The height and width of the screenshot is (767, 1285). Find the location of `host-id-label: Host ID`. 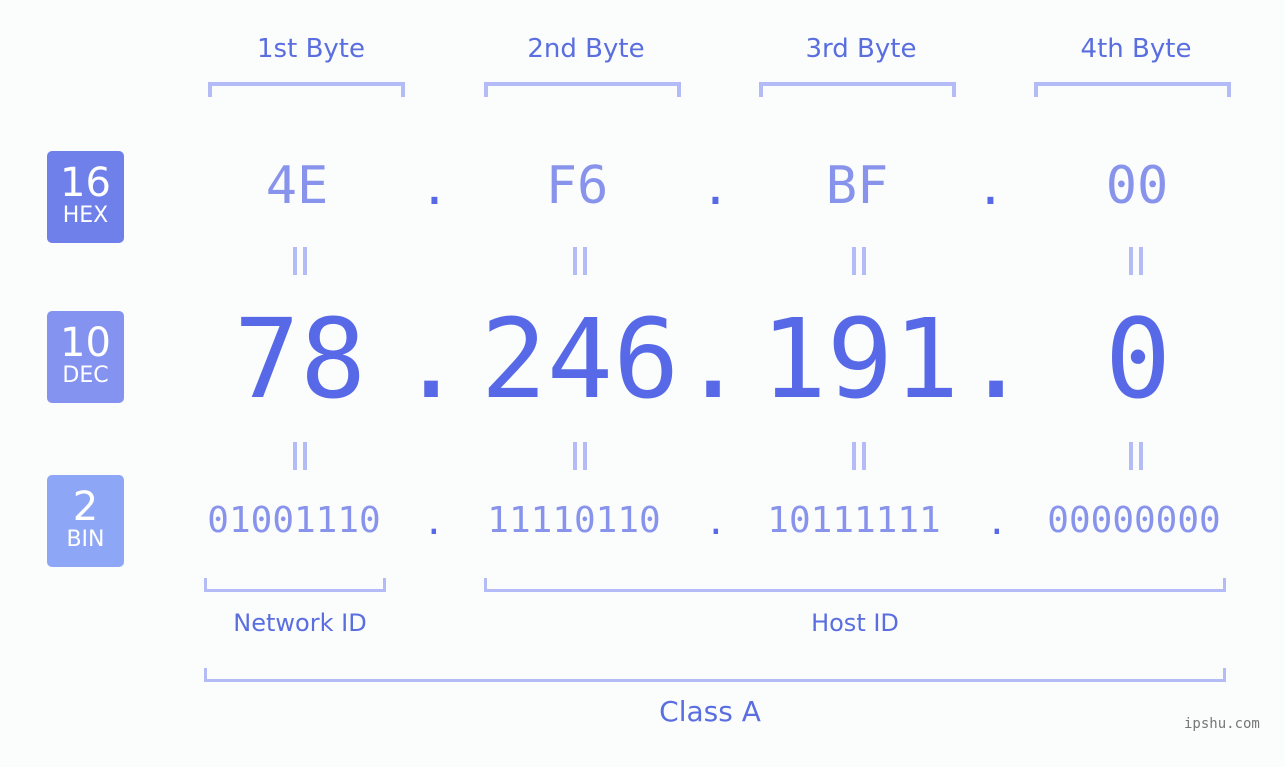

host-id-label: Host ID is located at coordinates (855, 623).